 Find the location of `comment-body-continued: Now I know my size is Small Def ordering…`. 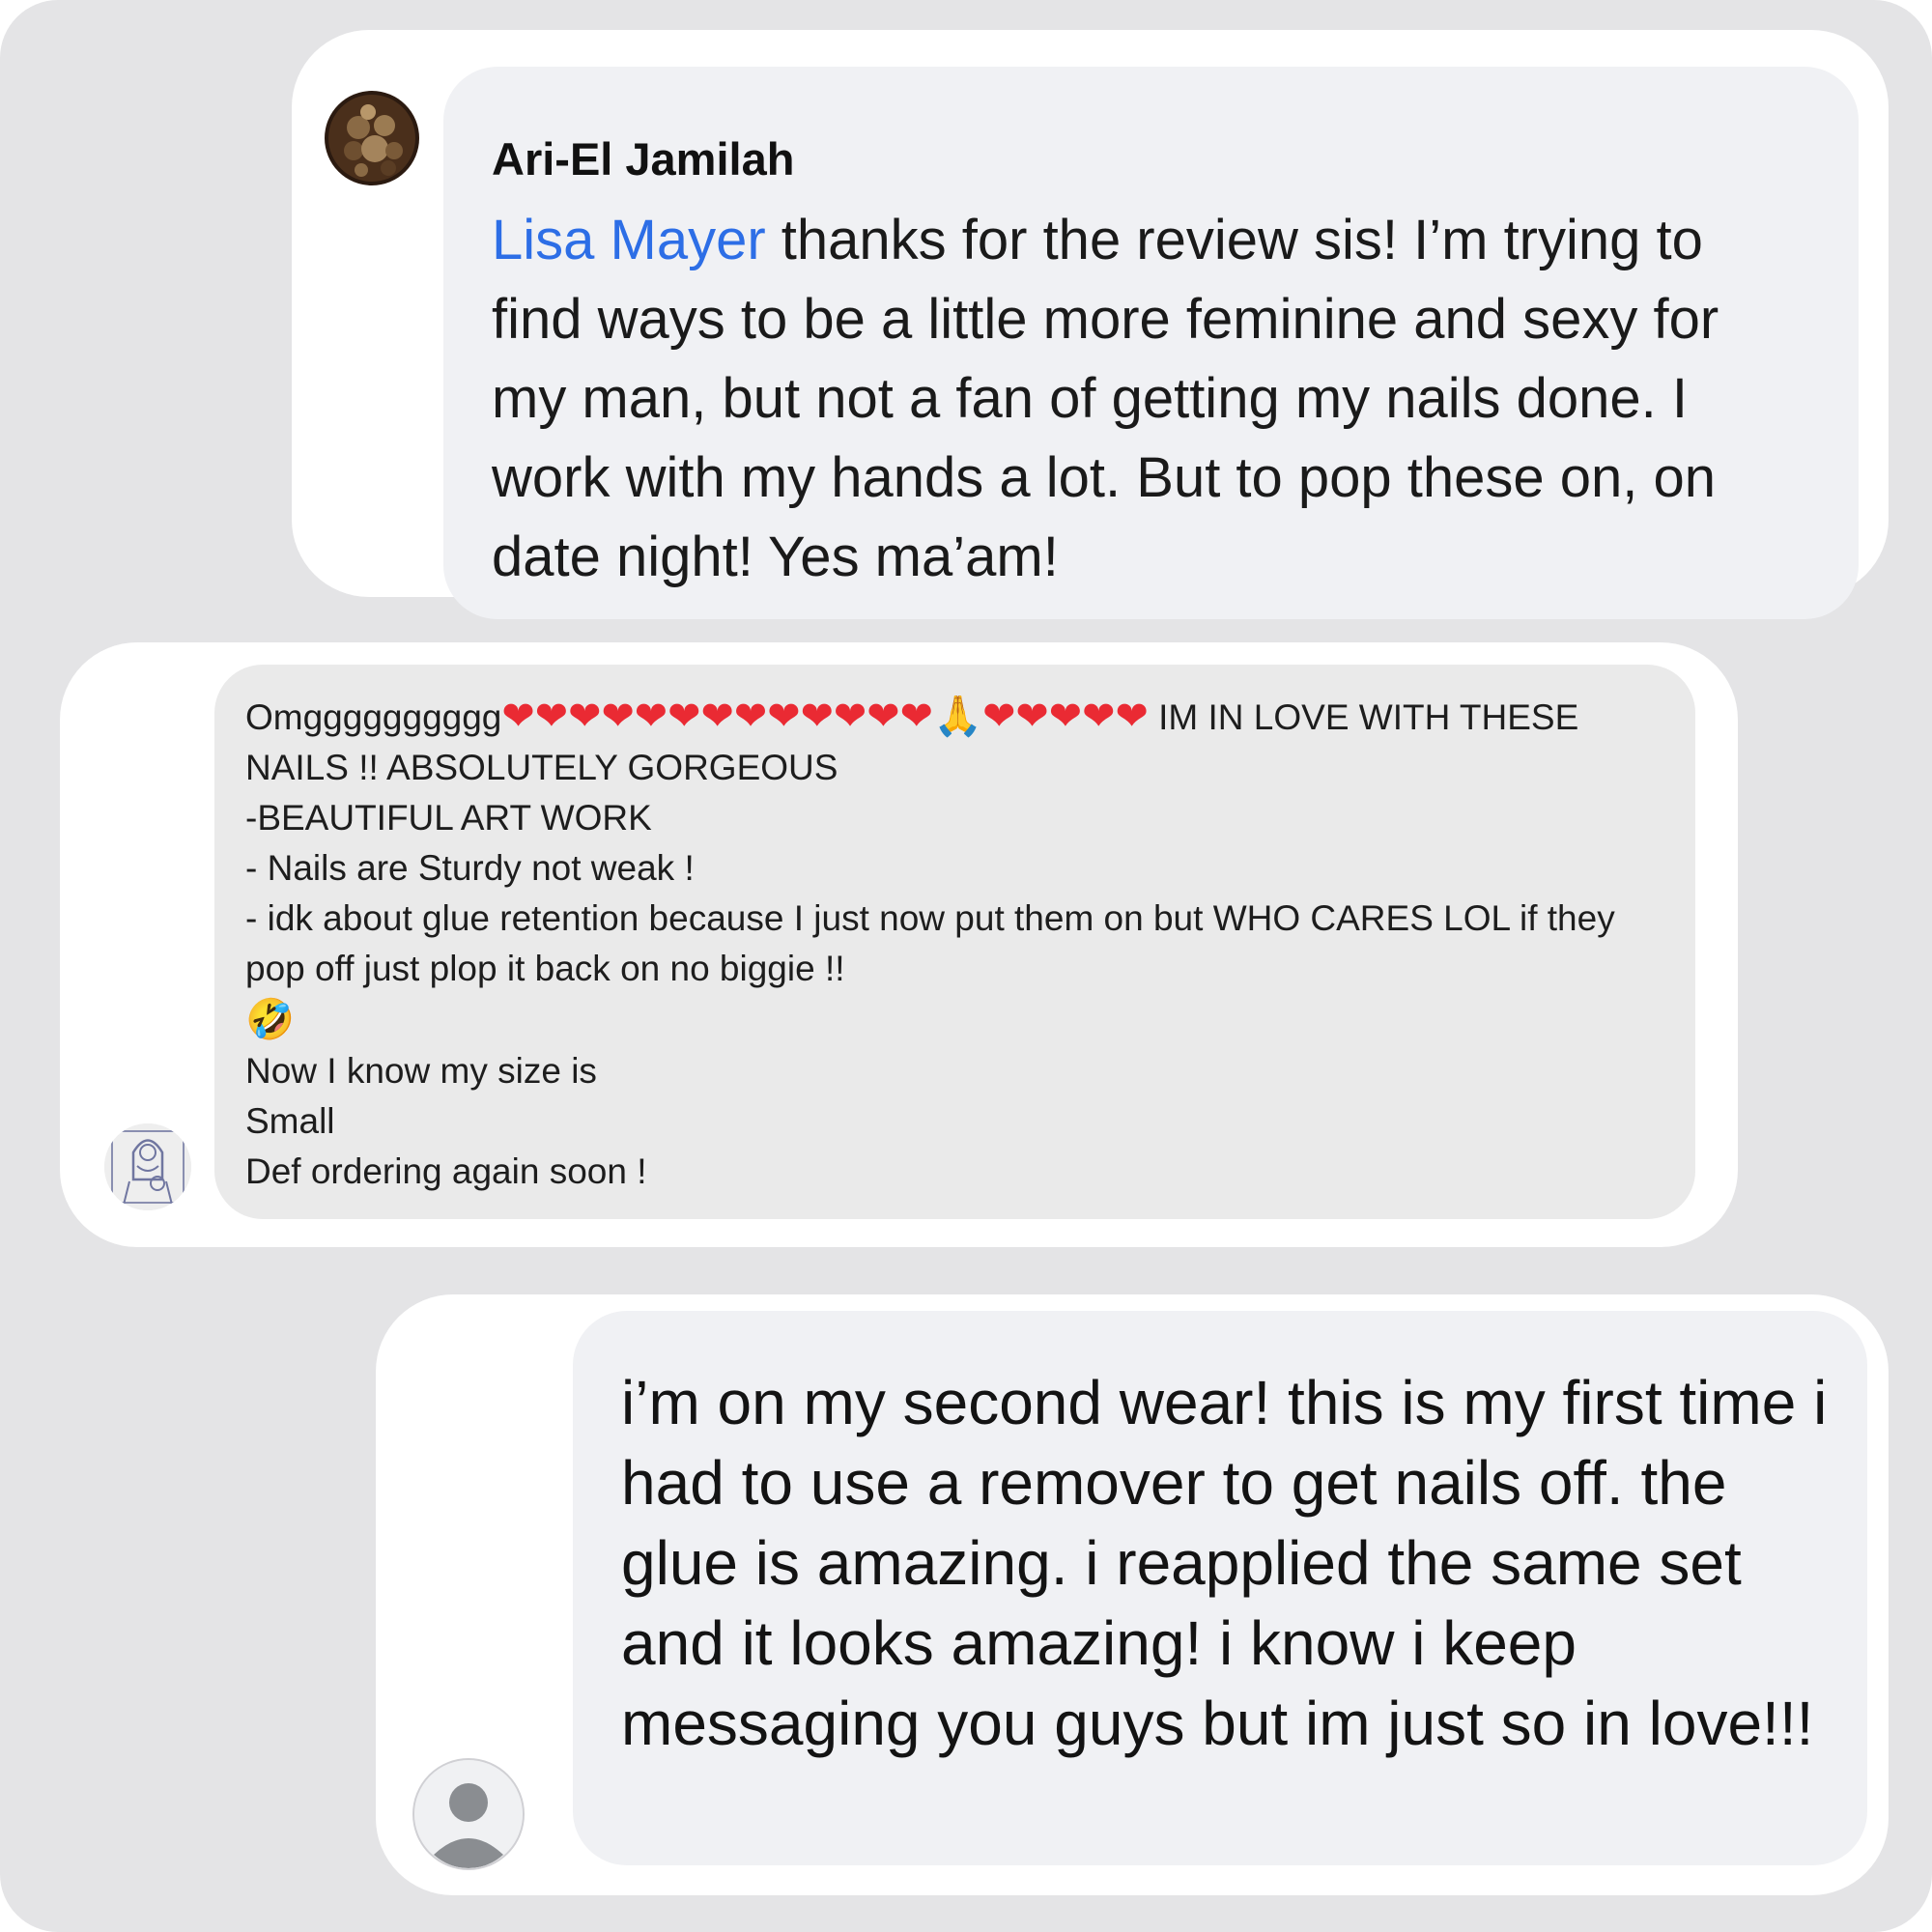

comment-body-continued: Now I know my size is Small Def ordering… is located at coordinates (446, 1121).